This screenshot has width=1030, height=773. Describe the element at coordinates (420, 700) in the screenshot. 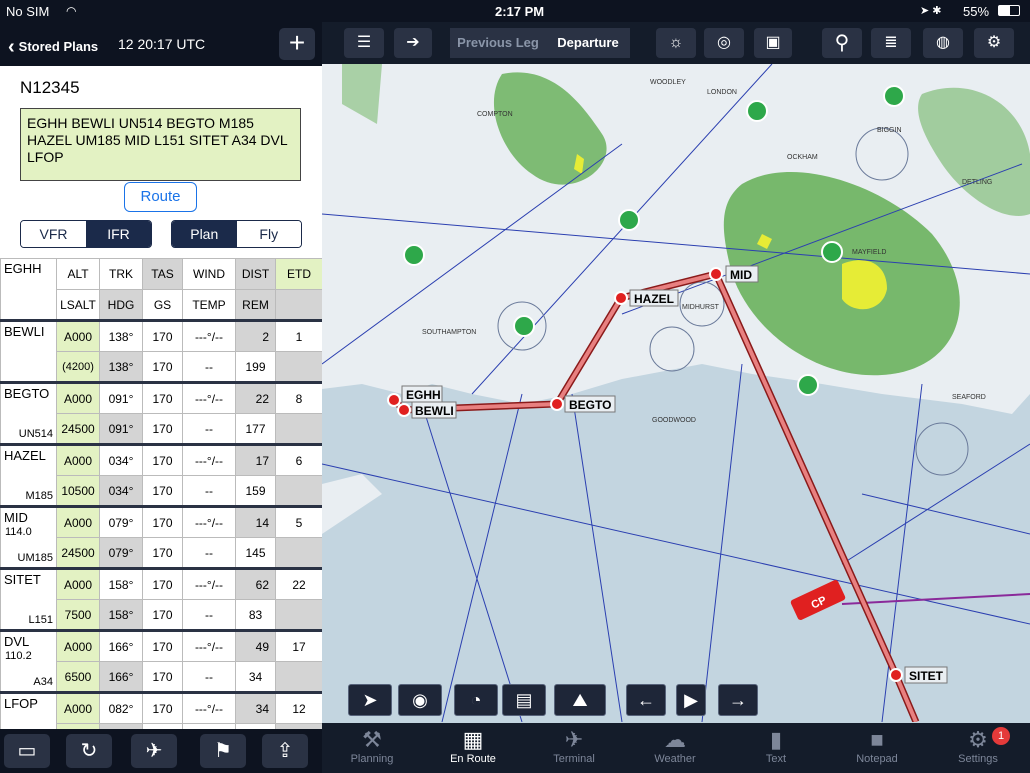

I see `compass-icon: ◉` at that location.